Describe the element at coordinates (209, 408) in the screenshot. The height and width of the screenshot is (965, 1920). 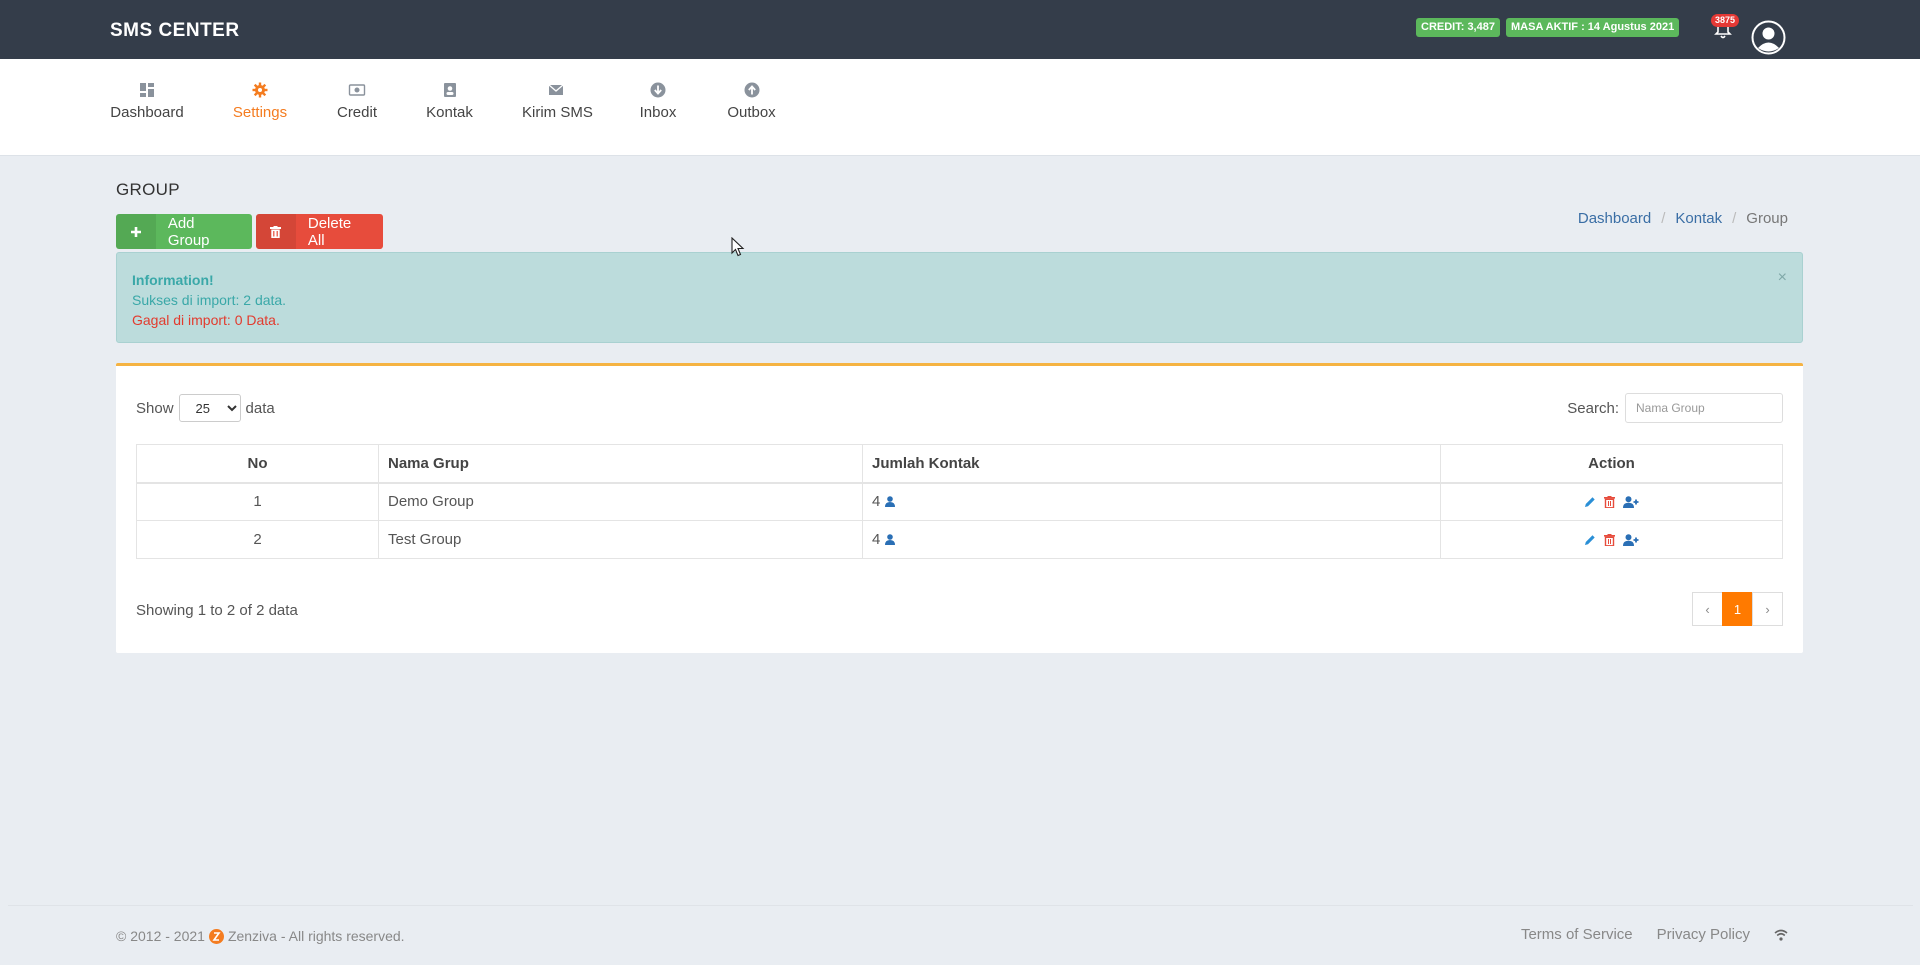
I see `page-length-select: 25` at that location.